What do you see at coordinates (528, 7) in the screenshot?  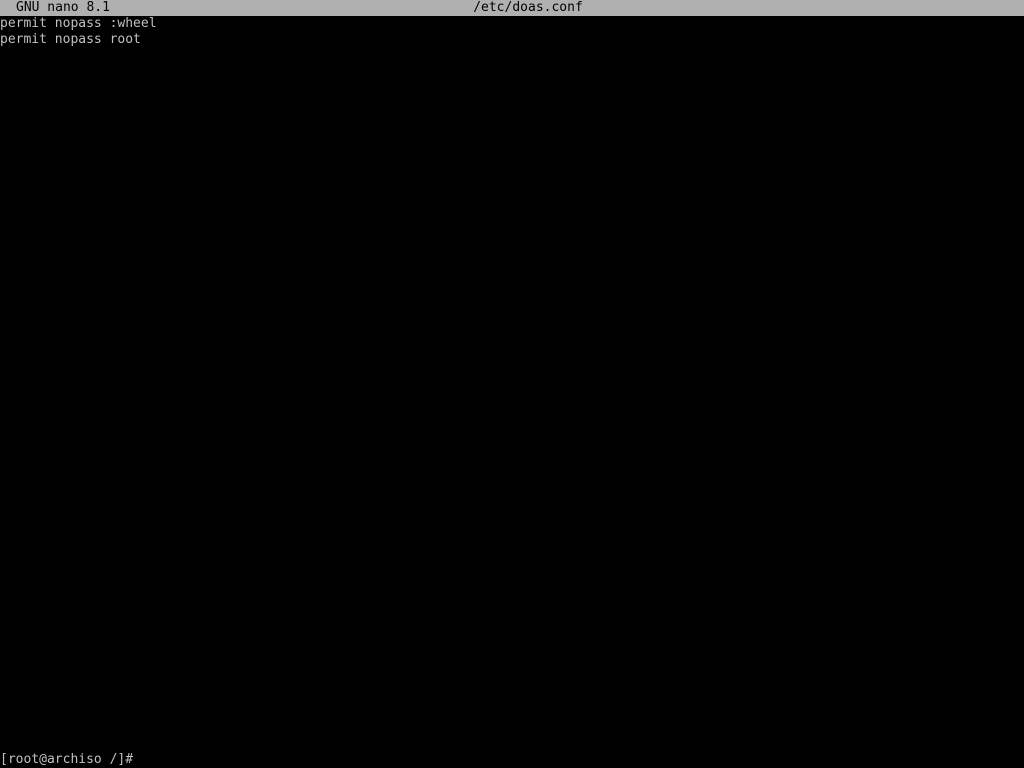 I see `file-name: /etc/doas.conf` at bounding box center [528, 7].